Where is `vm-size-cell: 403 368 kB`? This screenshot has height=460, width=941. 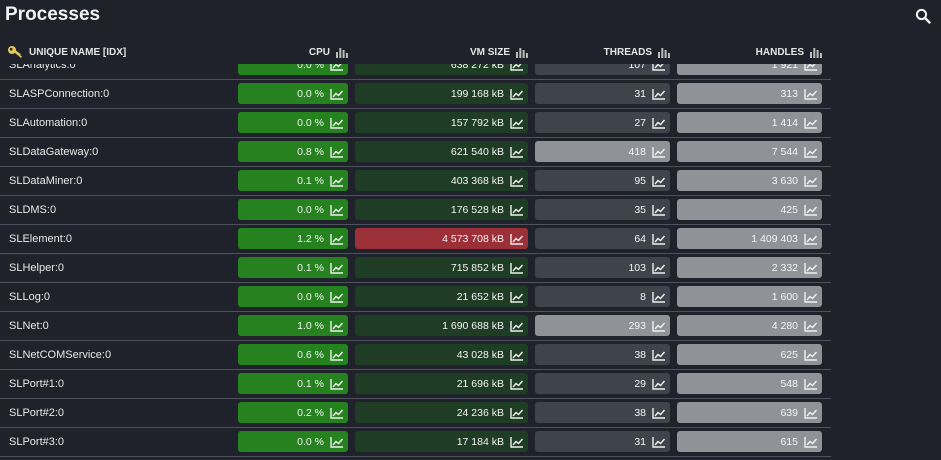
vm-size-cell: 403 368 kB is located at coordinates (441, 180).